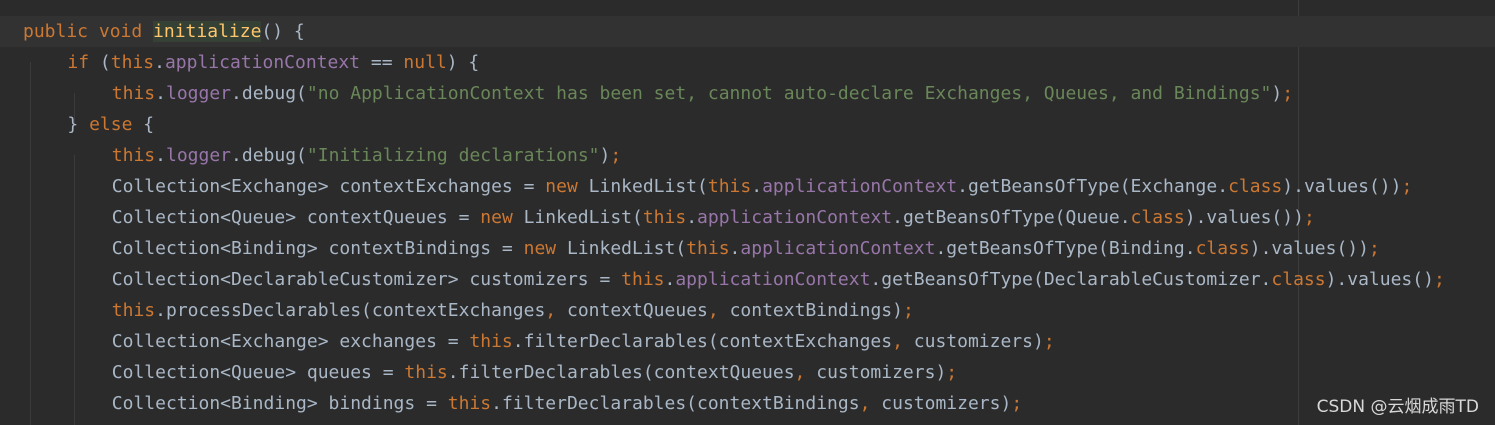 This screenshot has height=425, width=1495. Describe the element at coordinates (425, 62) in the screenshot. I see `code-token: null` at that location.